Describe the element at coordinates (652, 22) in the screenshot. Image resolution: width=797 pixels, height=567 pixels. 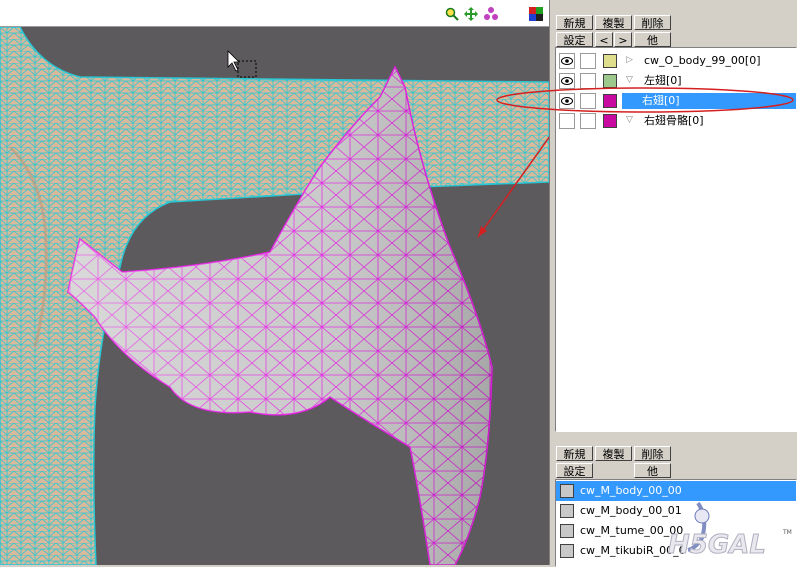
I see `object-delete-button: 削除` at that location.